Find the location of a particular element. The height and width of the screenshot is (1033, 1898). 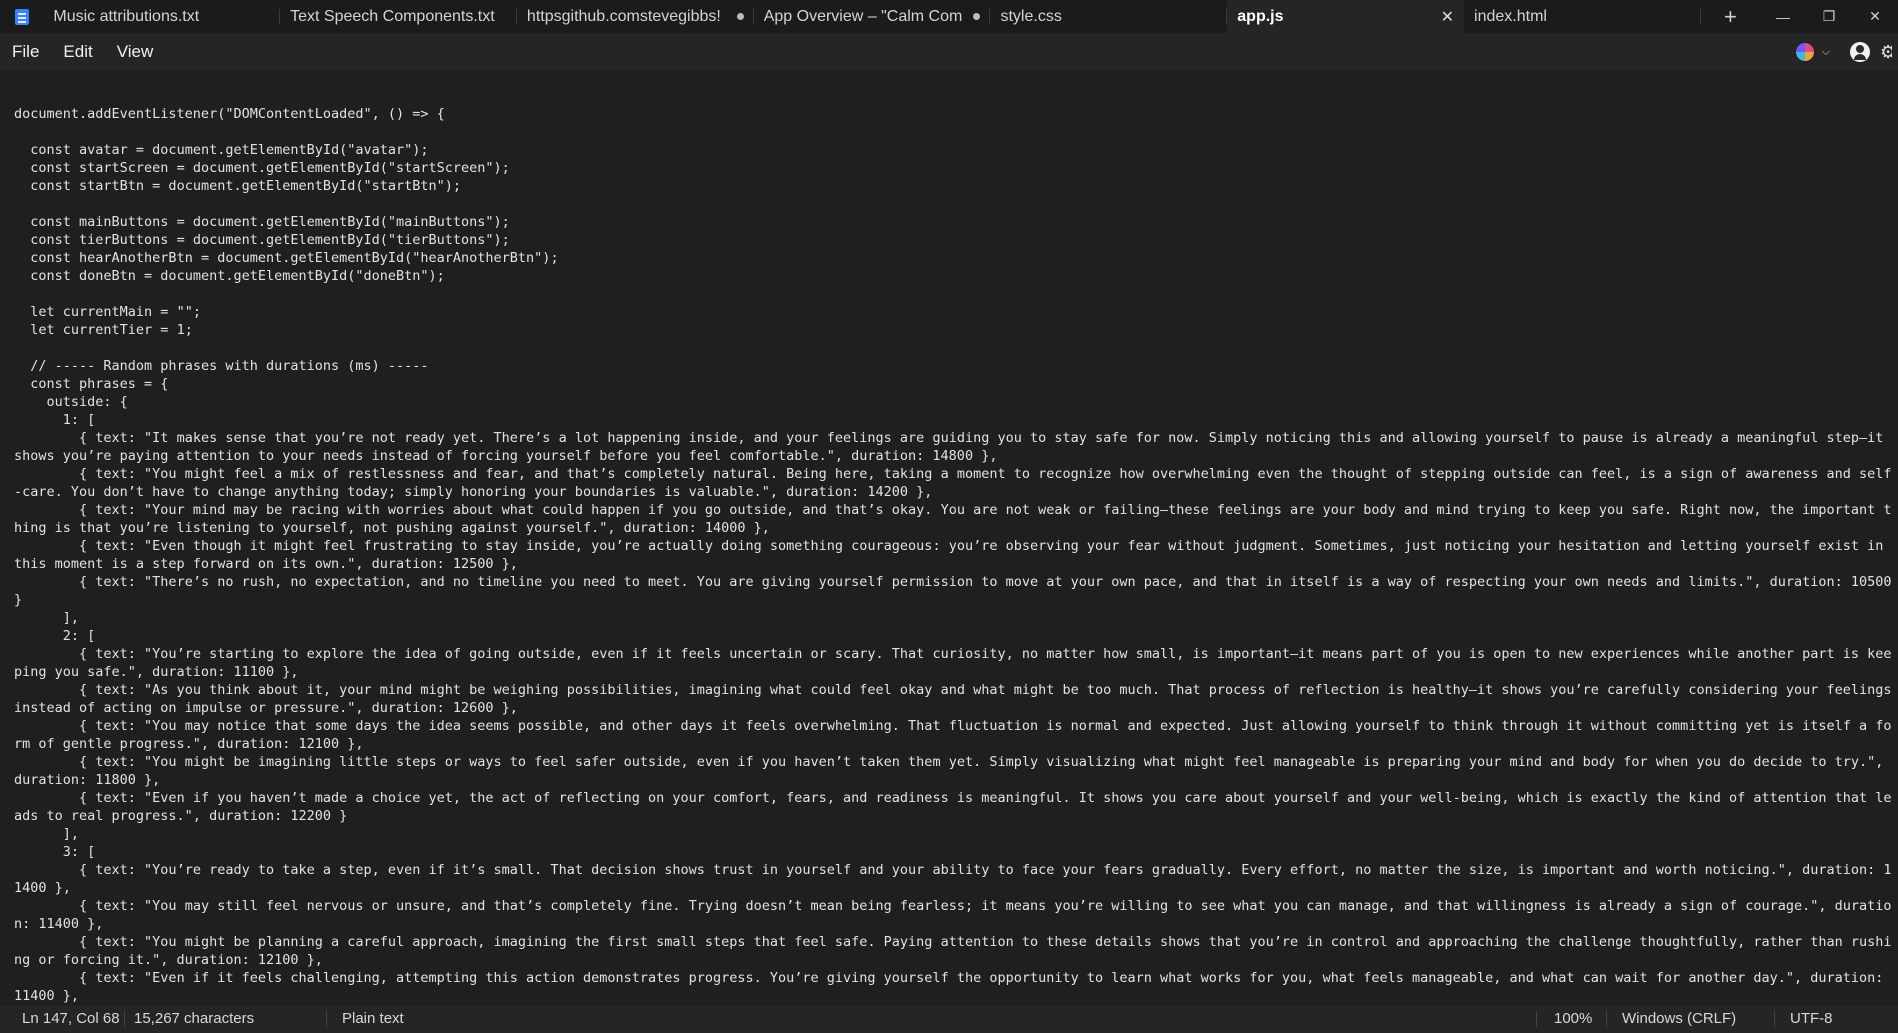

tab-label: httpsgithub.comstevegibbs! is located at coordinates (623, 16).